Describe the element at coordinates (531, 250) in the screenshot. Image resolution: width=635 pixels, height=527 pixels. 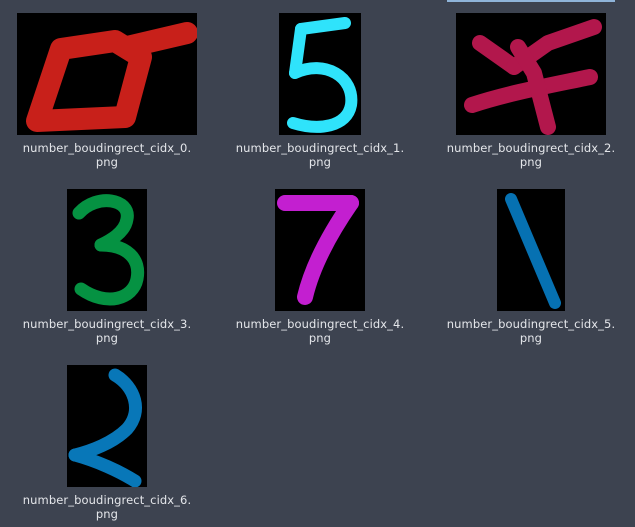
I see `digit-1-thumbnail` at that location.